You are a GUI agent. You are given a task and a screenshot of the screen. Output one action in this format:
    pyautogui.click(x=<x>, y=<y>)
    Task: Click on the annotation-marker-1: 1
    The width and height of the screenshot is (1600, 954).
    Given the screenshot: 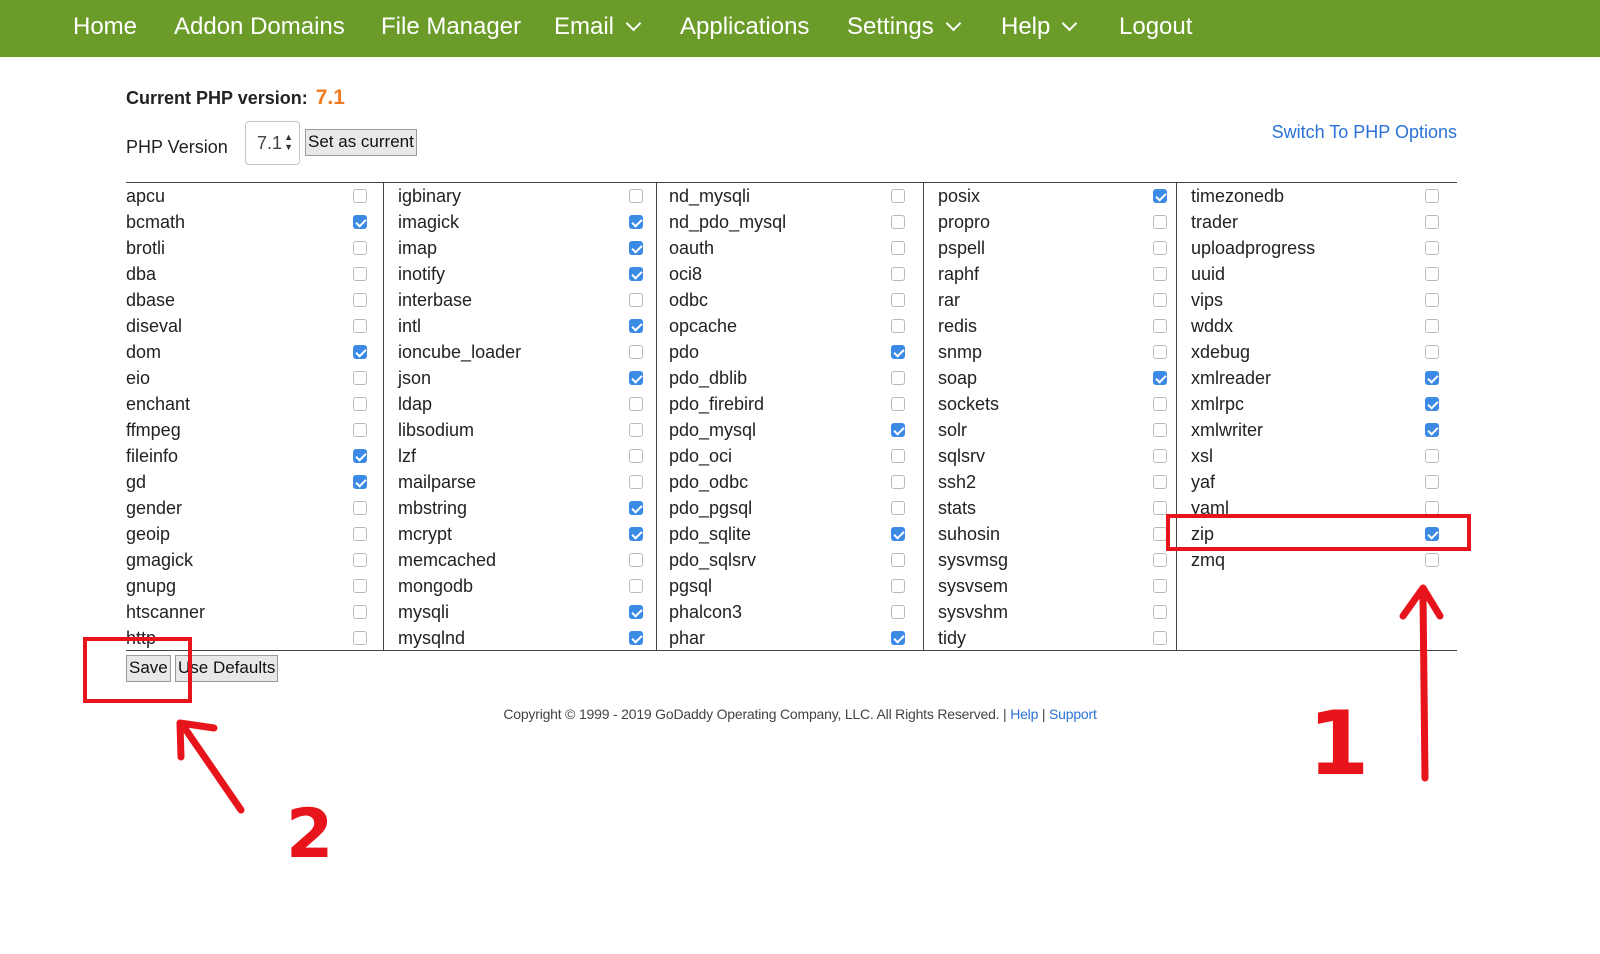 What is the action you would take?
    pyautogui.click(x=1338, y=743)
    